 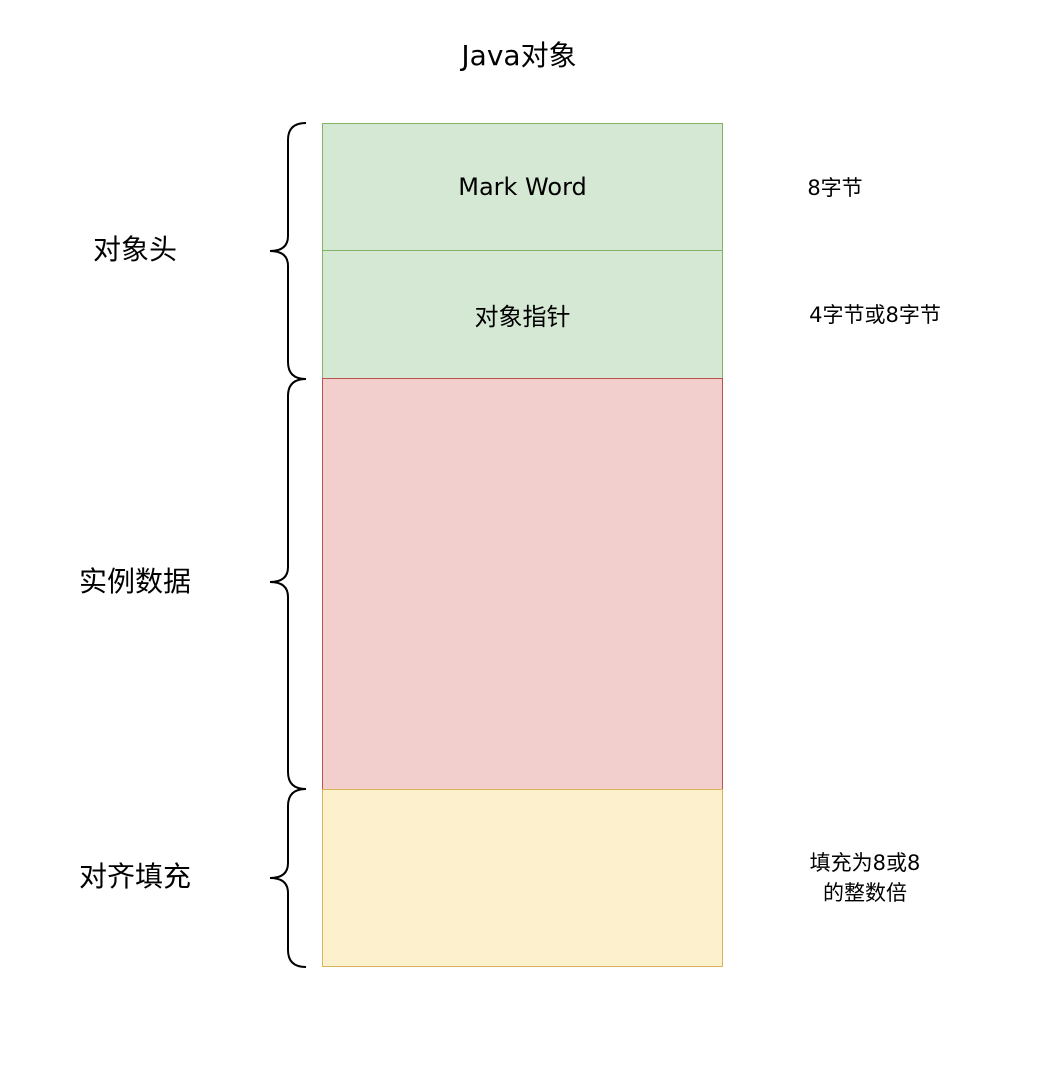 I want to click on instance-data-label: 实例数据, so click(x=134, y=581).